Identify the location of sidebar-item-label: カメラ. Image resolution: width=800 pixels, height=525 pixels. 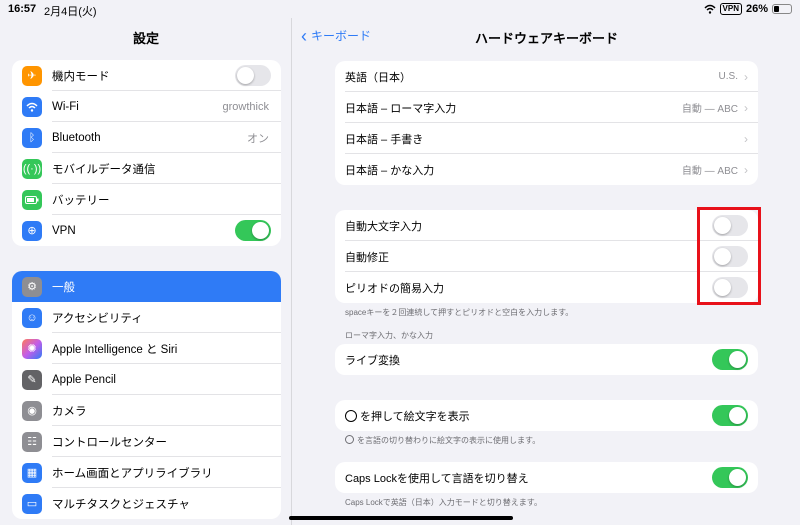
(69, 411).